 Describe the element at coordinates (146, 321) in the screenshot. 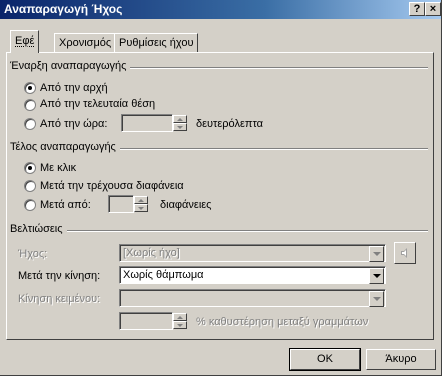

I see `letter-delay-input` at that location.